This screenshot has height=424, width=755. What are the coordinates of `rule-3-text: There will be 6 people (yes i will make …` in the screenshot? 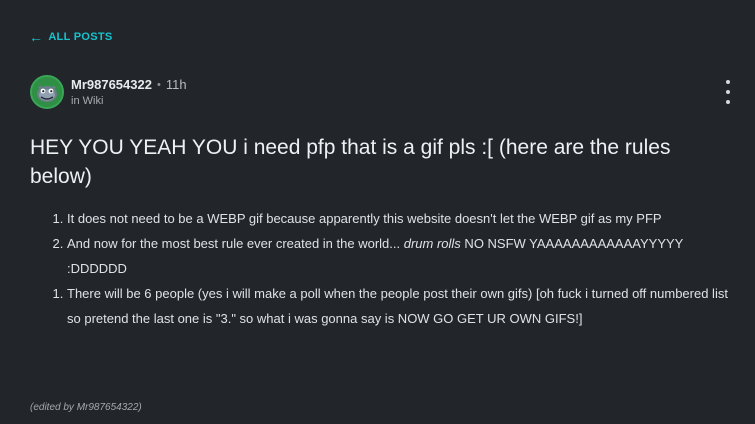 It's located at (397, 306).